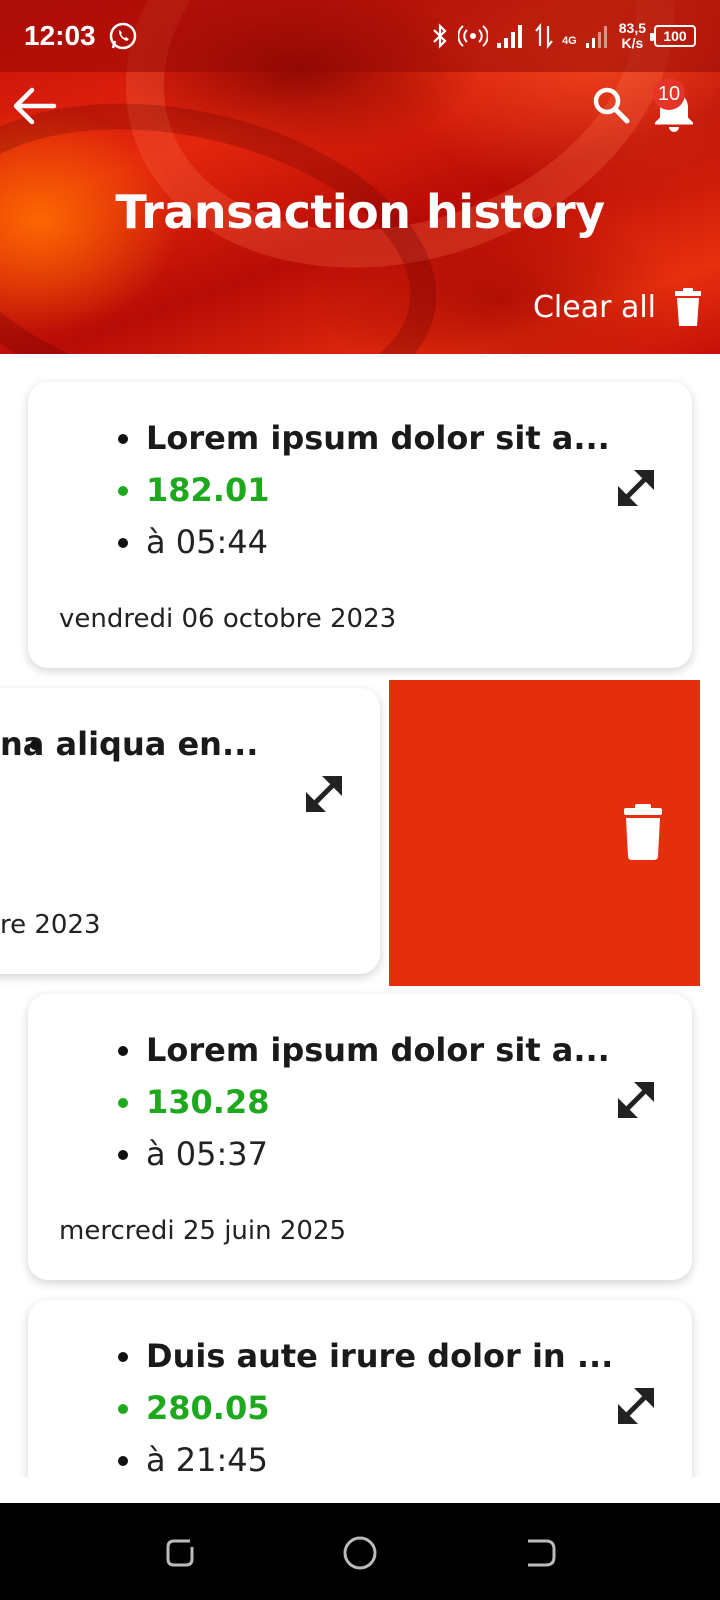 The image size is (720, 1600). I want to click on transaction-card-swiped: na aliqua en... re 2023, so click(190, 831).